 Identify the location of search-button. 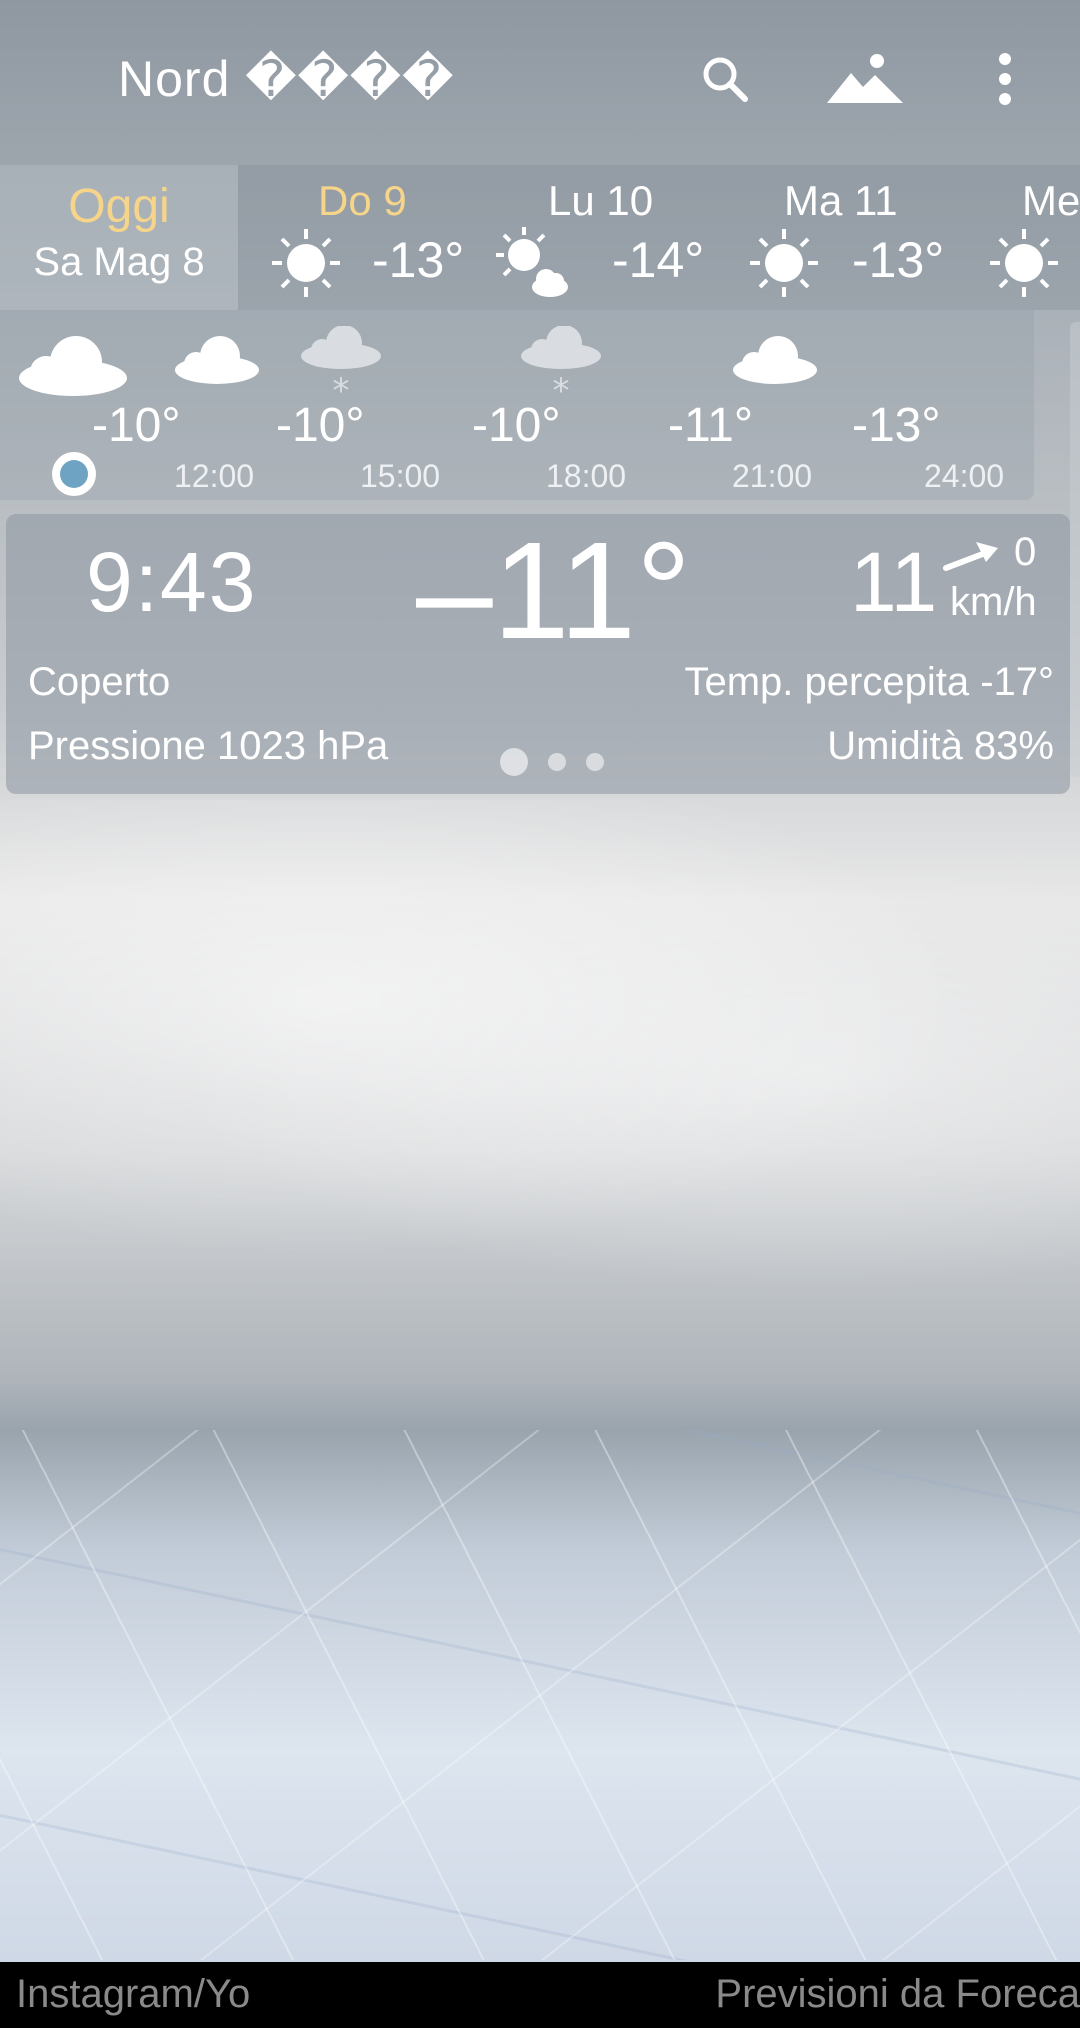
(725, 79).